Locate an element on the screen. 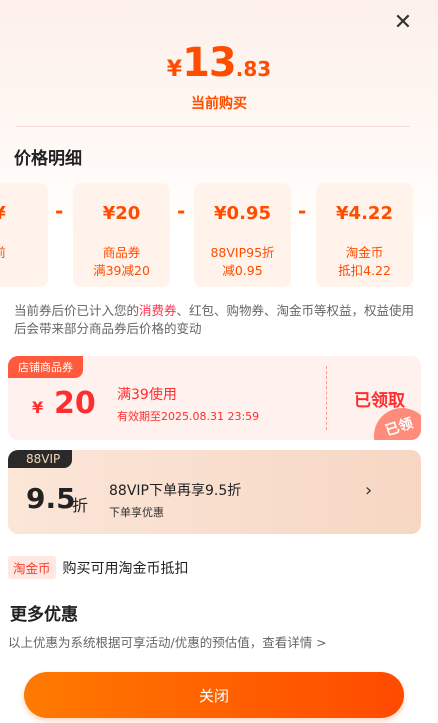 Image resolution: width=438 pixels, height=723 pixels. coin-row: 淘金币 购买可用淘金币抵扣 is located at coordinates (98, 567).